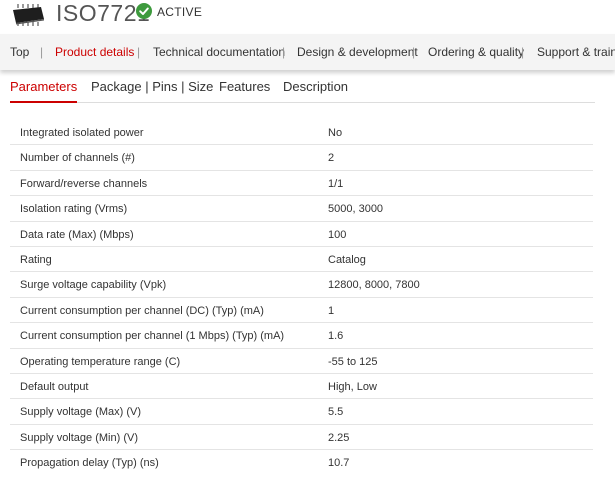  I want to click on tab-description: Description, so click(315, 91).